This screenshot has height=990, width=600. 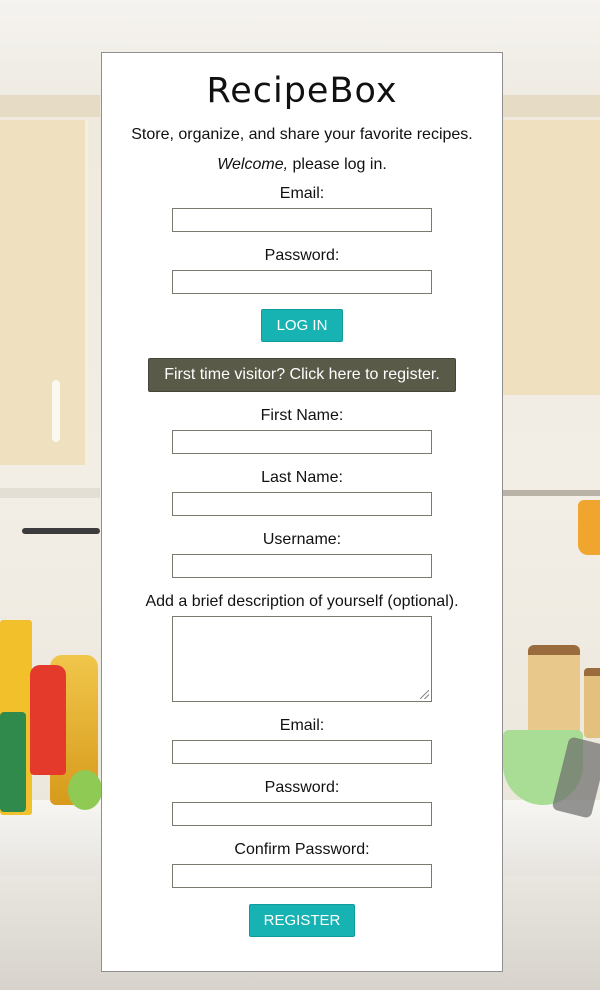 I want to click on register-email-label: Email:, so click(x=302, y=725).